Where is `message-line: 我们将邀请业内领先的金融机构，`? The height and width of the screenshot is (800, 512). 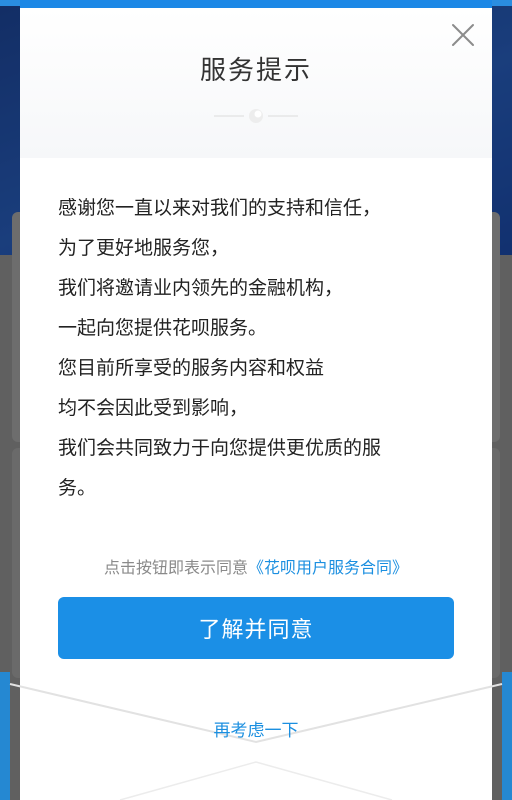
message-line: 我们将邀请业内领先的金融机构， is located at coordinates (201, 288).